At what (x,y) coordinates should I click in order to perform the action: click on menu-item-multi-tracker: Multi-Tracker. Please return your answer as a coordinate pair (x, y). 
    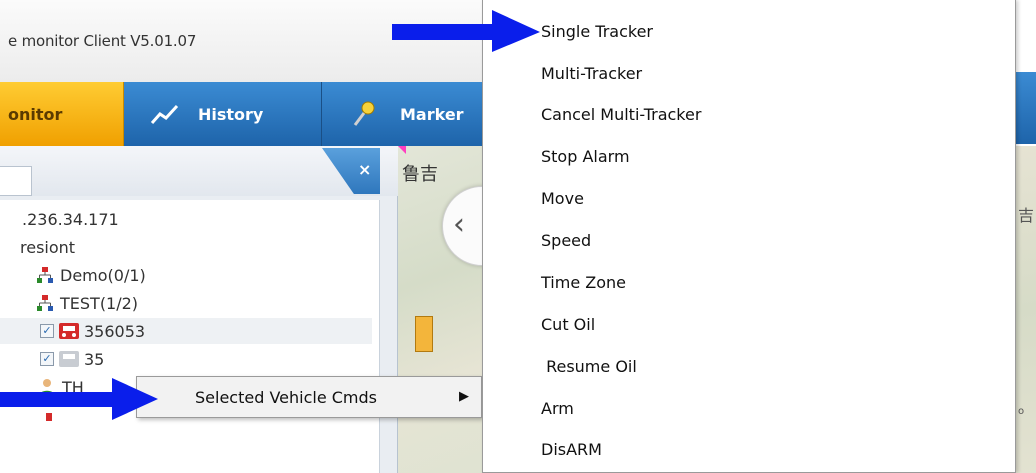
    Looking at the image, I should click on (591, 74).